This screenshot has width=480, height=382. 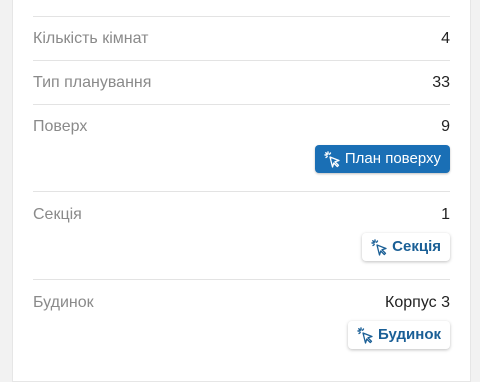 I want to click on floor-plan-button-label: План поверху, so click(x=392, y=158).